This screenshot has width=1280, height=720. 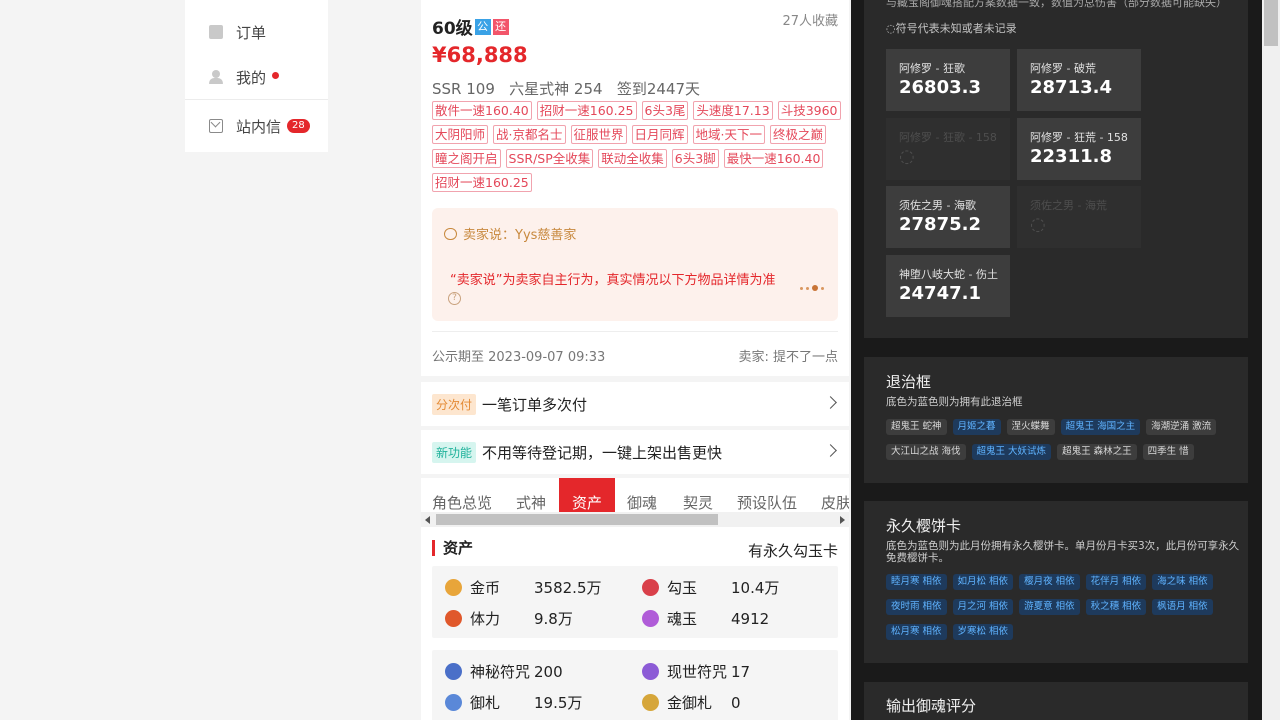 What do you see at coordinates (602, 452) in the screenshot?
I see `new-feature-text: 不用等待登记期，一键上架出售更快` at bounding box center [602, 452].